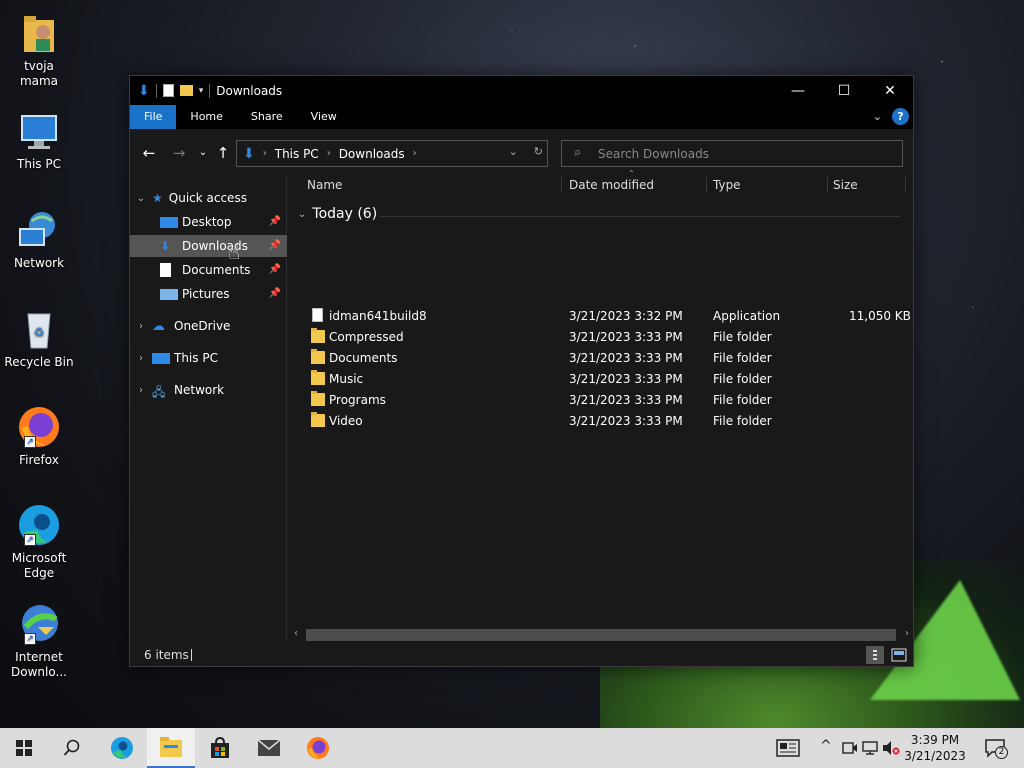 This screenshot has height=768, width=1024. I want to click on desktop-icon-firefox: ↗ Firefox, so click(39, 436).